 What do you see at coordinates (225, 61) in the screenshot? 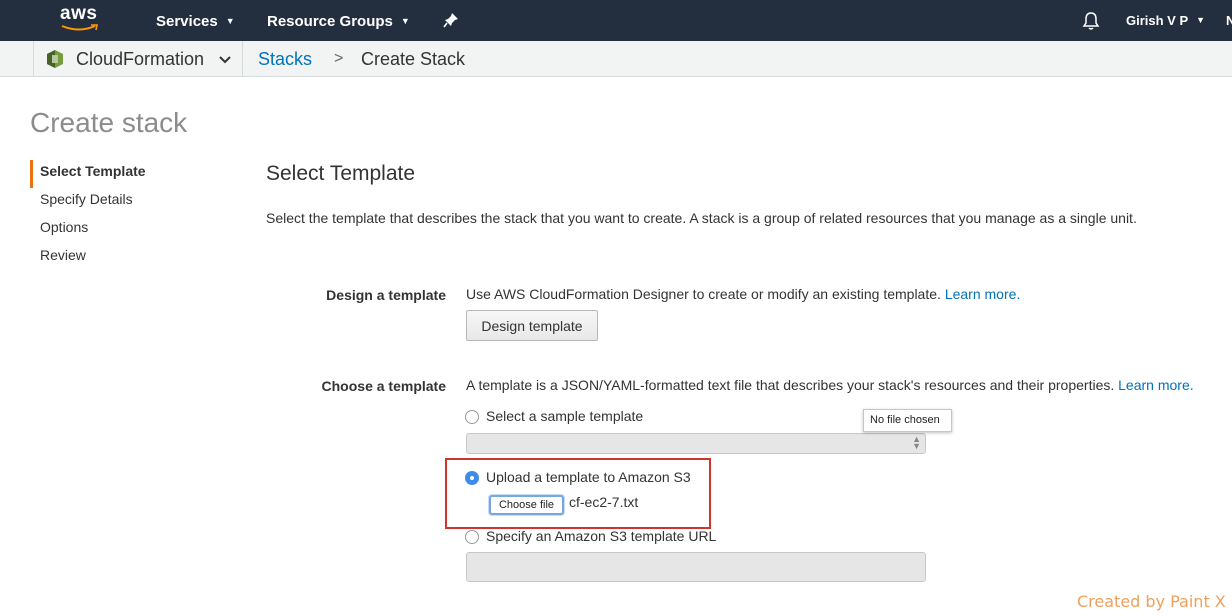
I see `chevron-down-icon` at bounding box center [225, 61].